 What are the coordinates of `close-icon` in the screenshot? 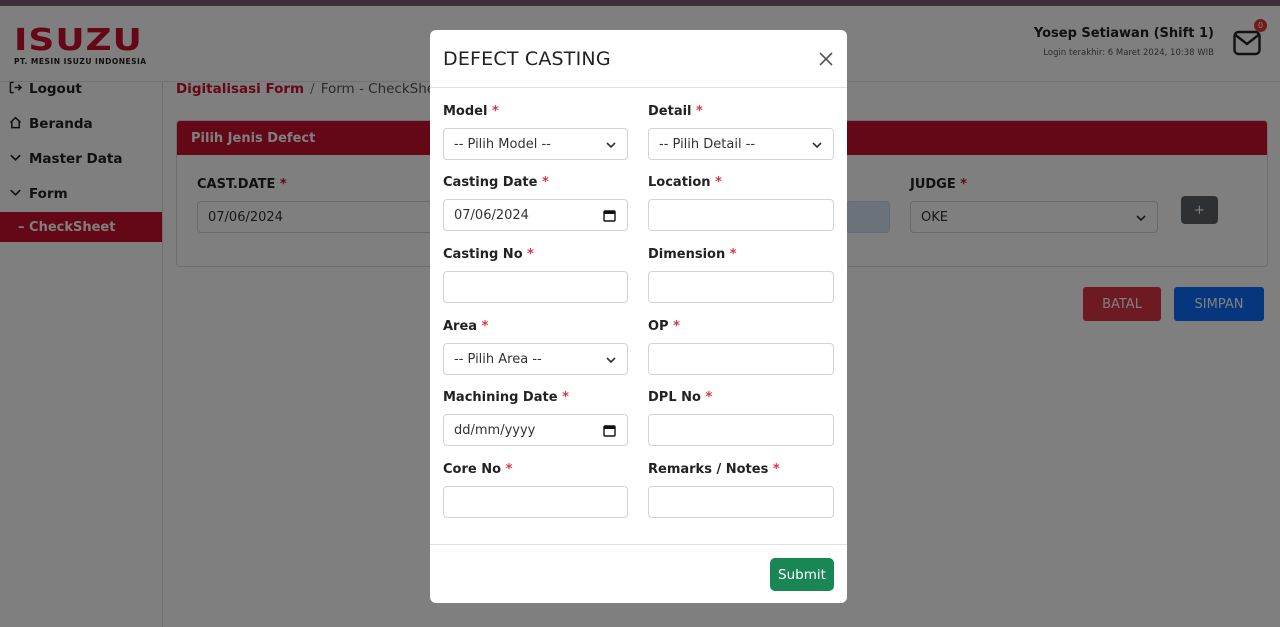 It's located at (826, 59).